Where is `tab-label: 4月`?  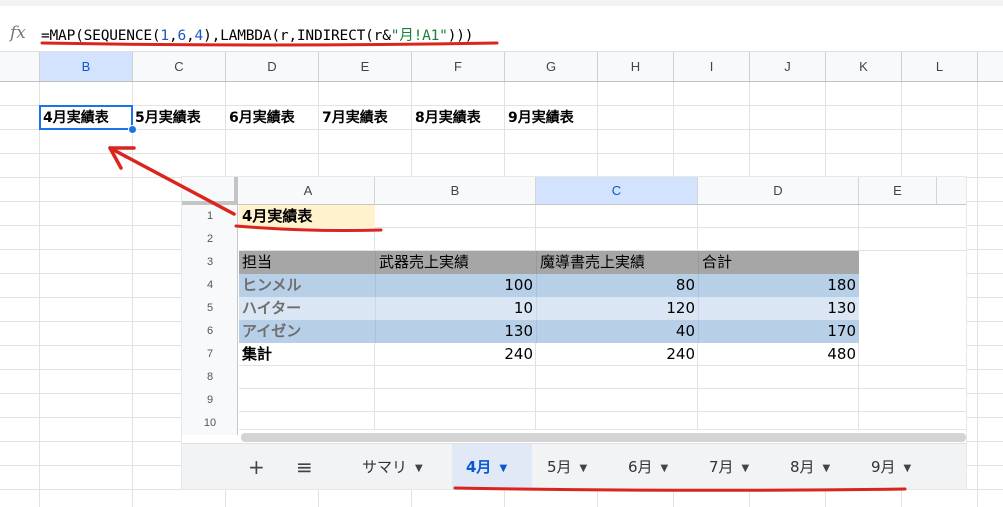
tab-label: 4月 is located at coordinates (479, 467).